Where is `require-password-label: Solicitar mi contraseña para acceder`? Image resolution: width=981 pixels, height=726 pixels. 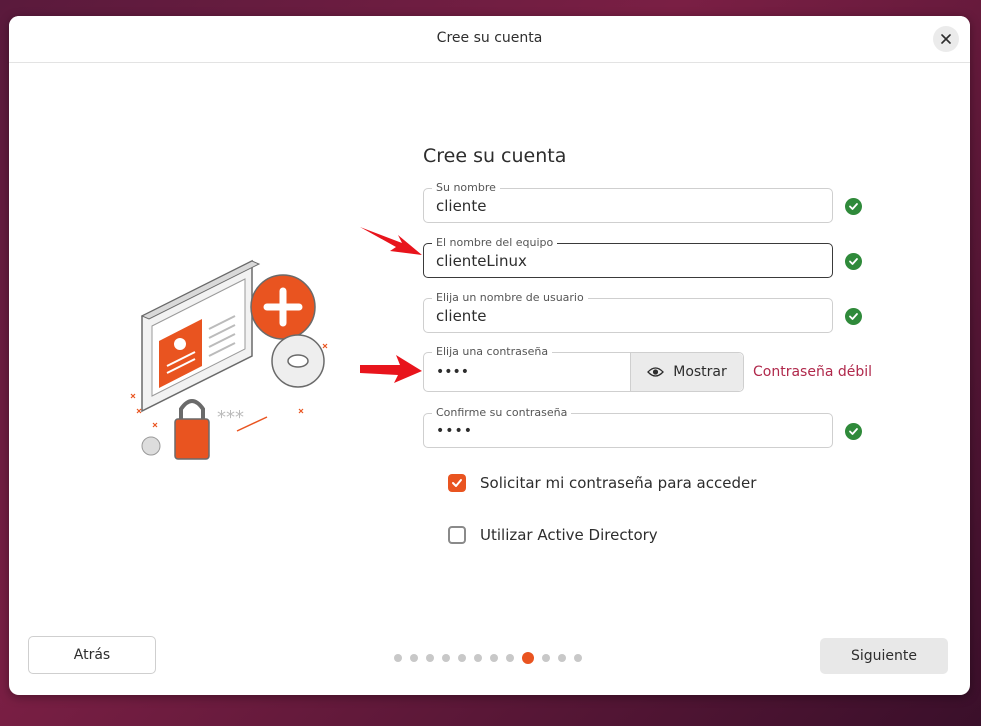
require-password-label: Solicitar mi contraseña para acceder is located at coordinates (618, 483).